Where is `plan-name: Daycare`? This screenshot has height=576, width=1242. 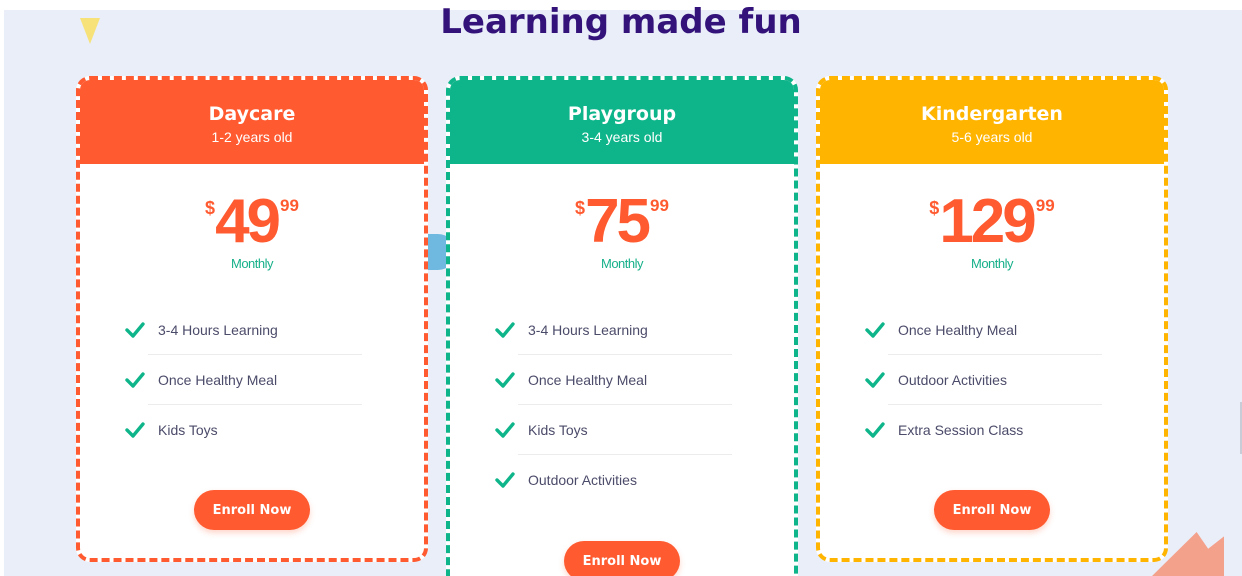 plan-name: Daycare is located at coordinates (252, 114).